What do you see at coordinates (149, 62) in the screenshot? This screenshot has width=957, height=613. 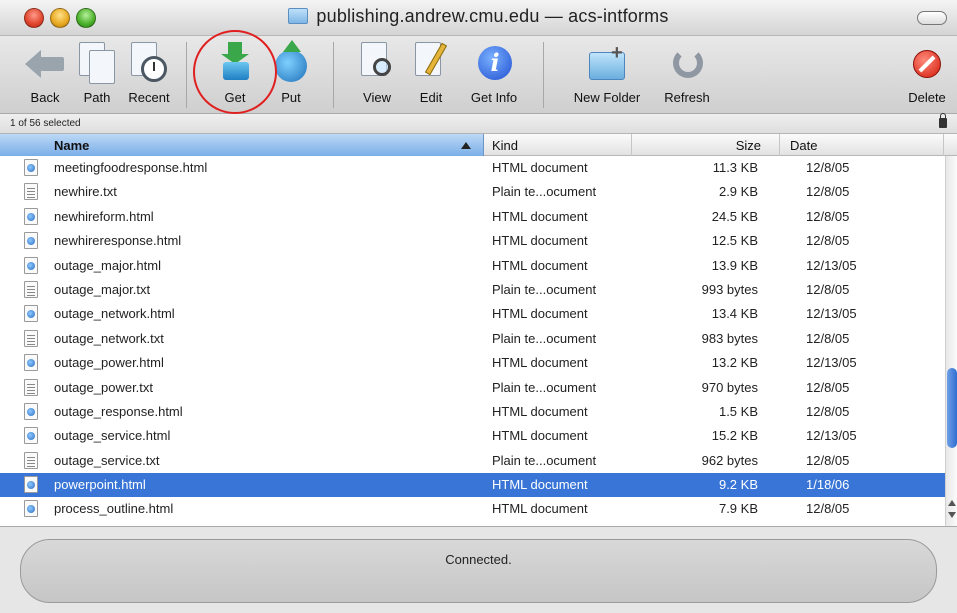 I see `clock-icon` at bounding box center [149, 62].